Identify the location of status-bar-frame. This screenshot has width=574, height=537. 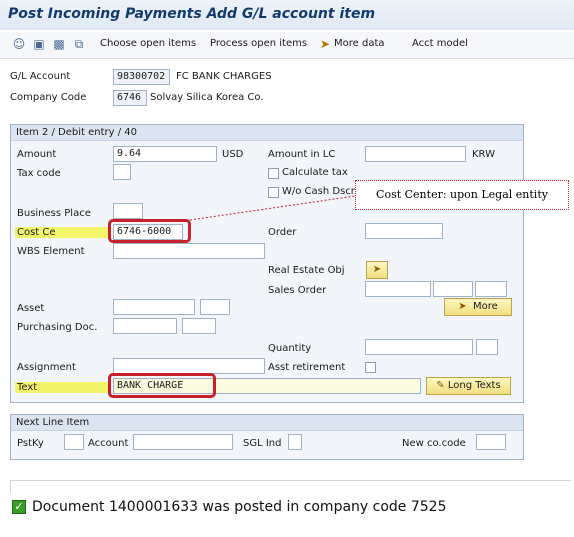
(290, 486).